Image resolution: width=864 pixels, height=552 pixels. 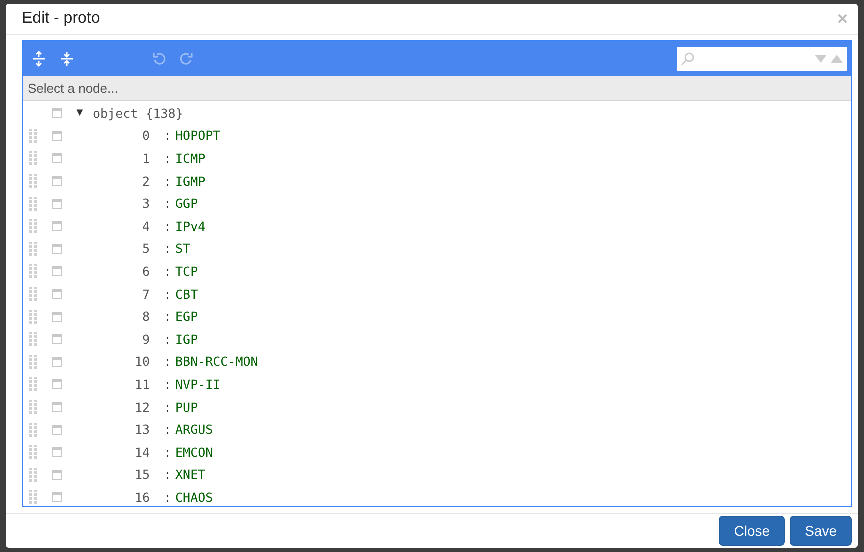 What do you see at coordinates (191, 474) in the screenshot?
I see `node-value: XNET` at bounding box center [191, 474].